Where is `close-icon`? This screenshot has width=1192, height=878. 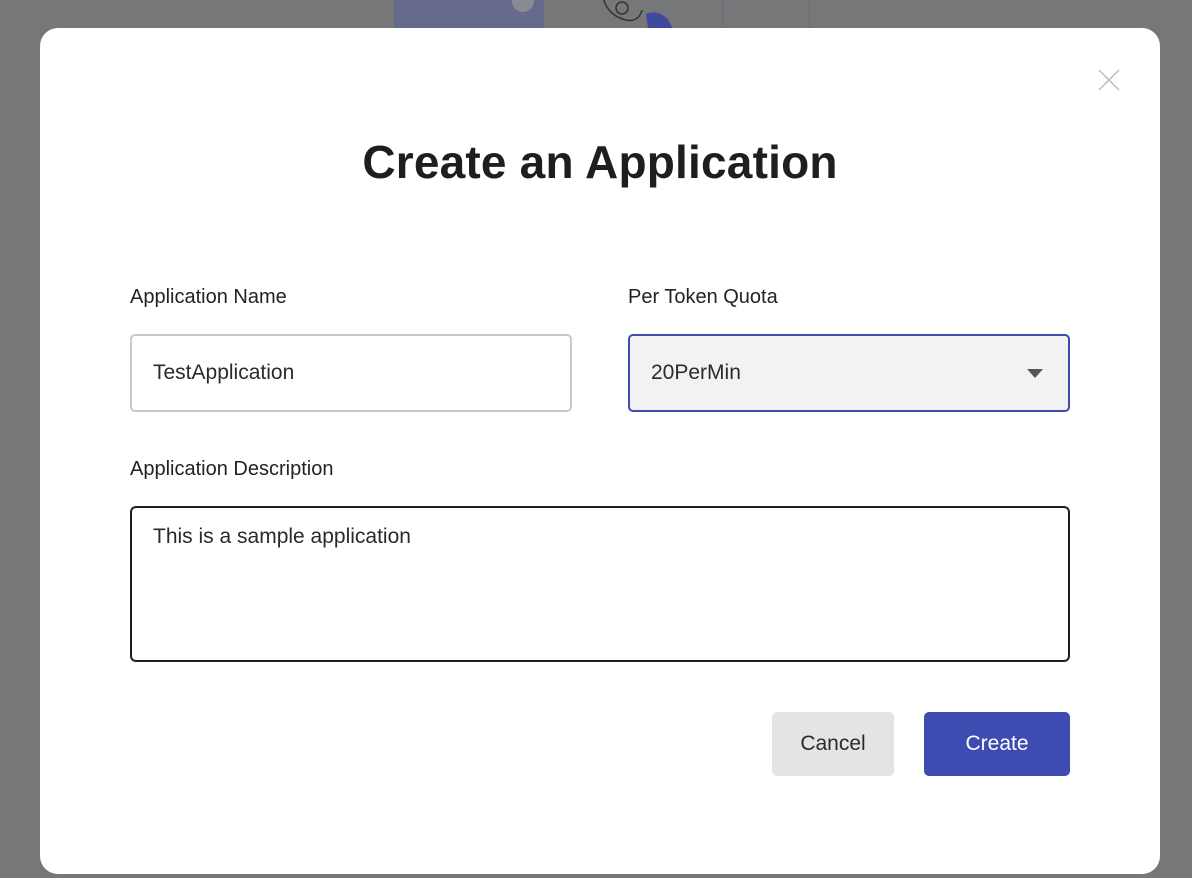
close-icon is located at coordinates (1109, 80).